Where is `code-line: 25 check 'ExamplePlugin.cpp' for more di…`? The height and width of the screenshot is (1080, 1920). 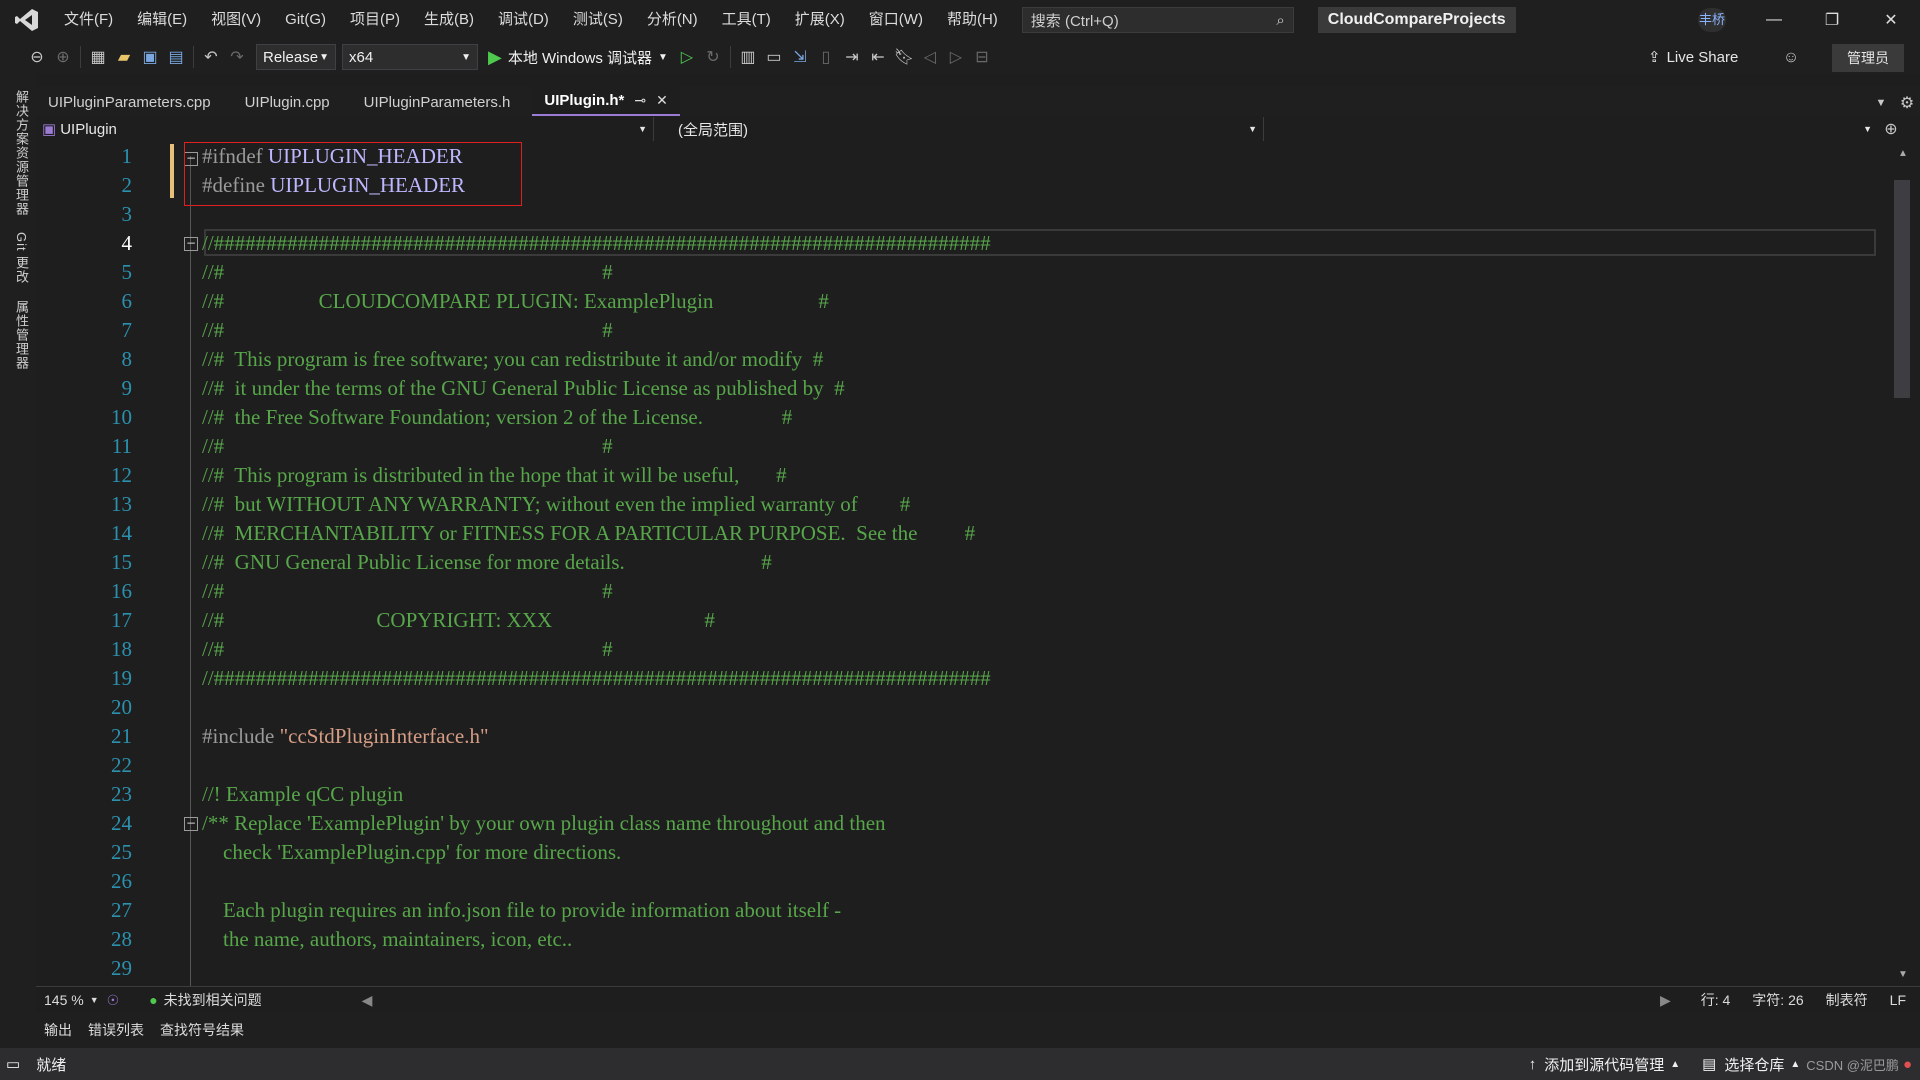
code-line: 25 check 'ExamplePlugin.cpp' for more di… is located at coordinates (964, 852).